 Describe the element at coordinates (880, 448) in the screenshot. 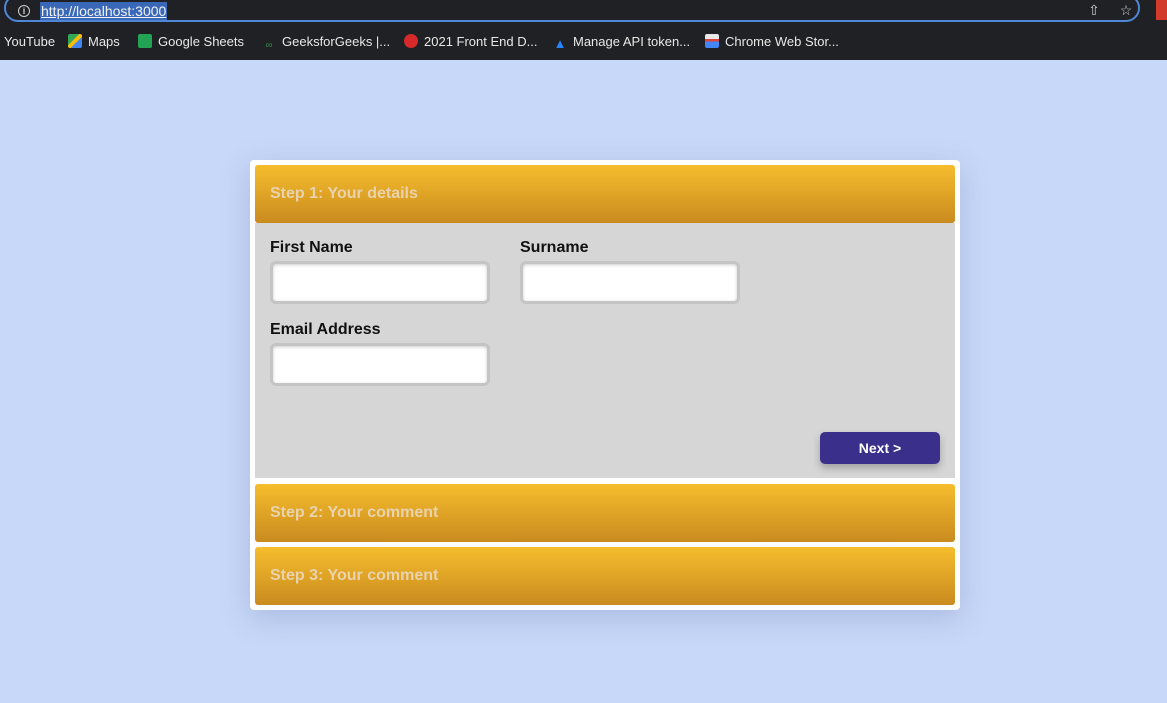

I see `next-button: Next >` at that location.